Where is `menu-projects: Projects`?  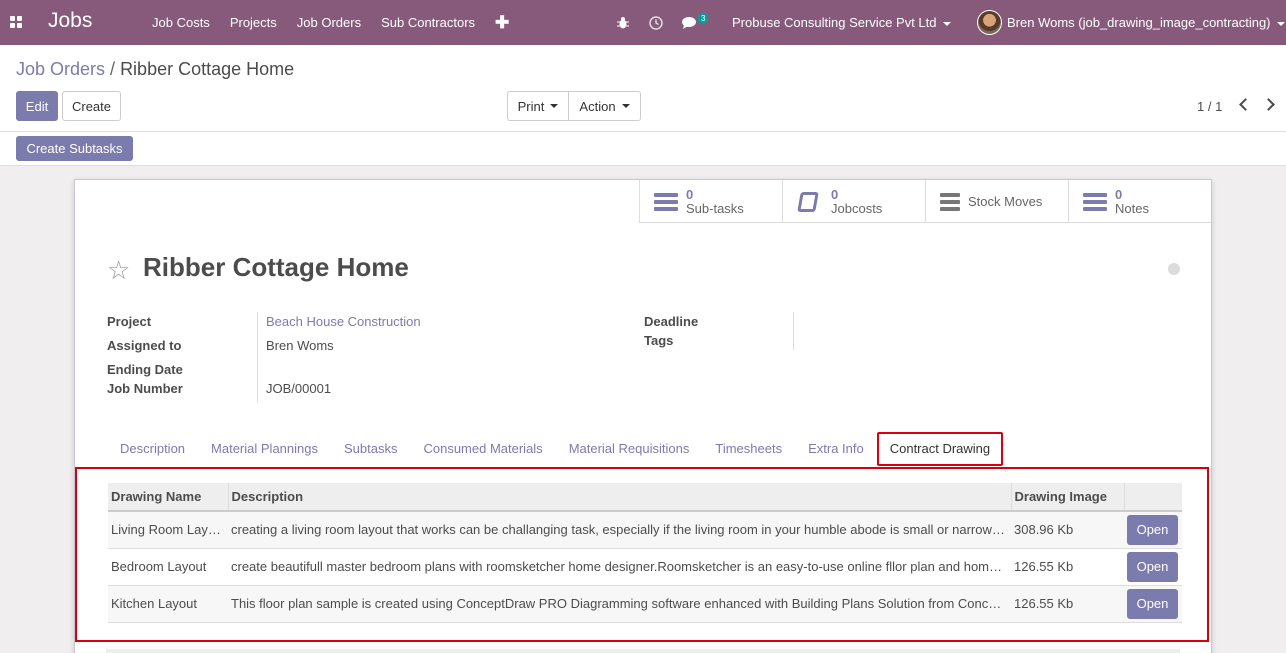 menu-projects: Projects is located at coordinates (253, 22).